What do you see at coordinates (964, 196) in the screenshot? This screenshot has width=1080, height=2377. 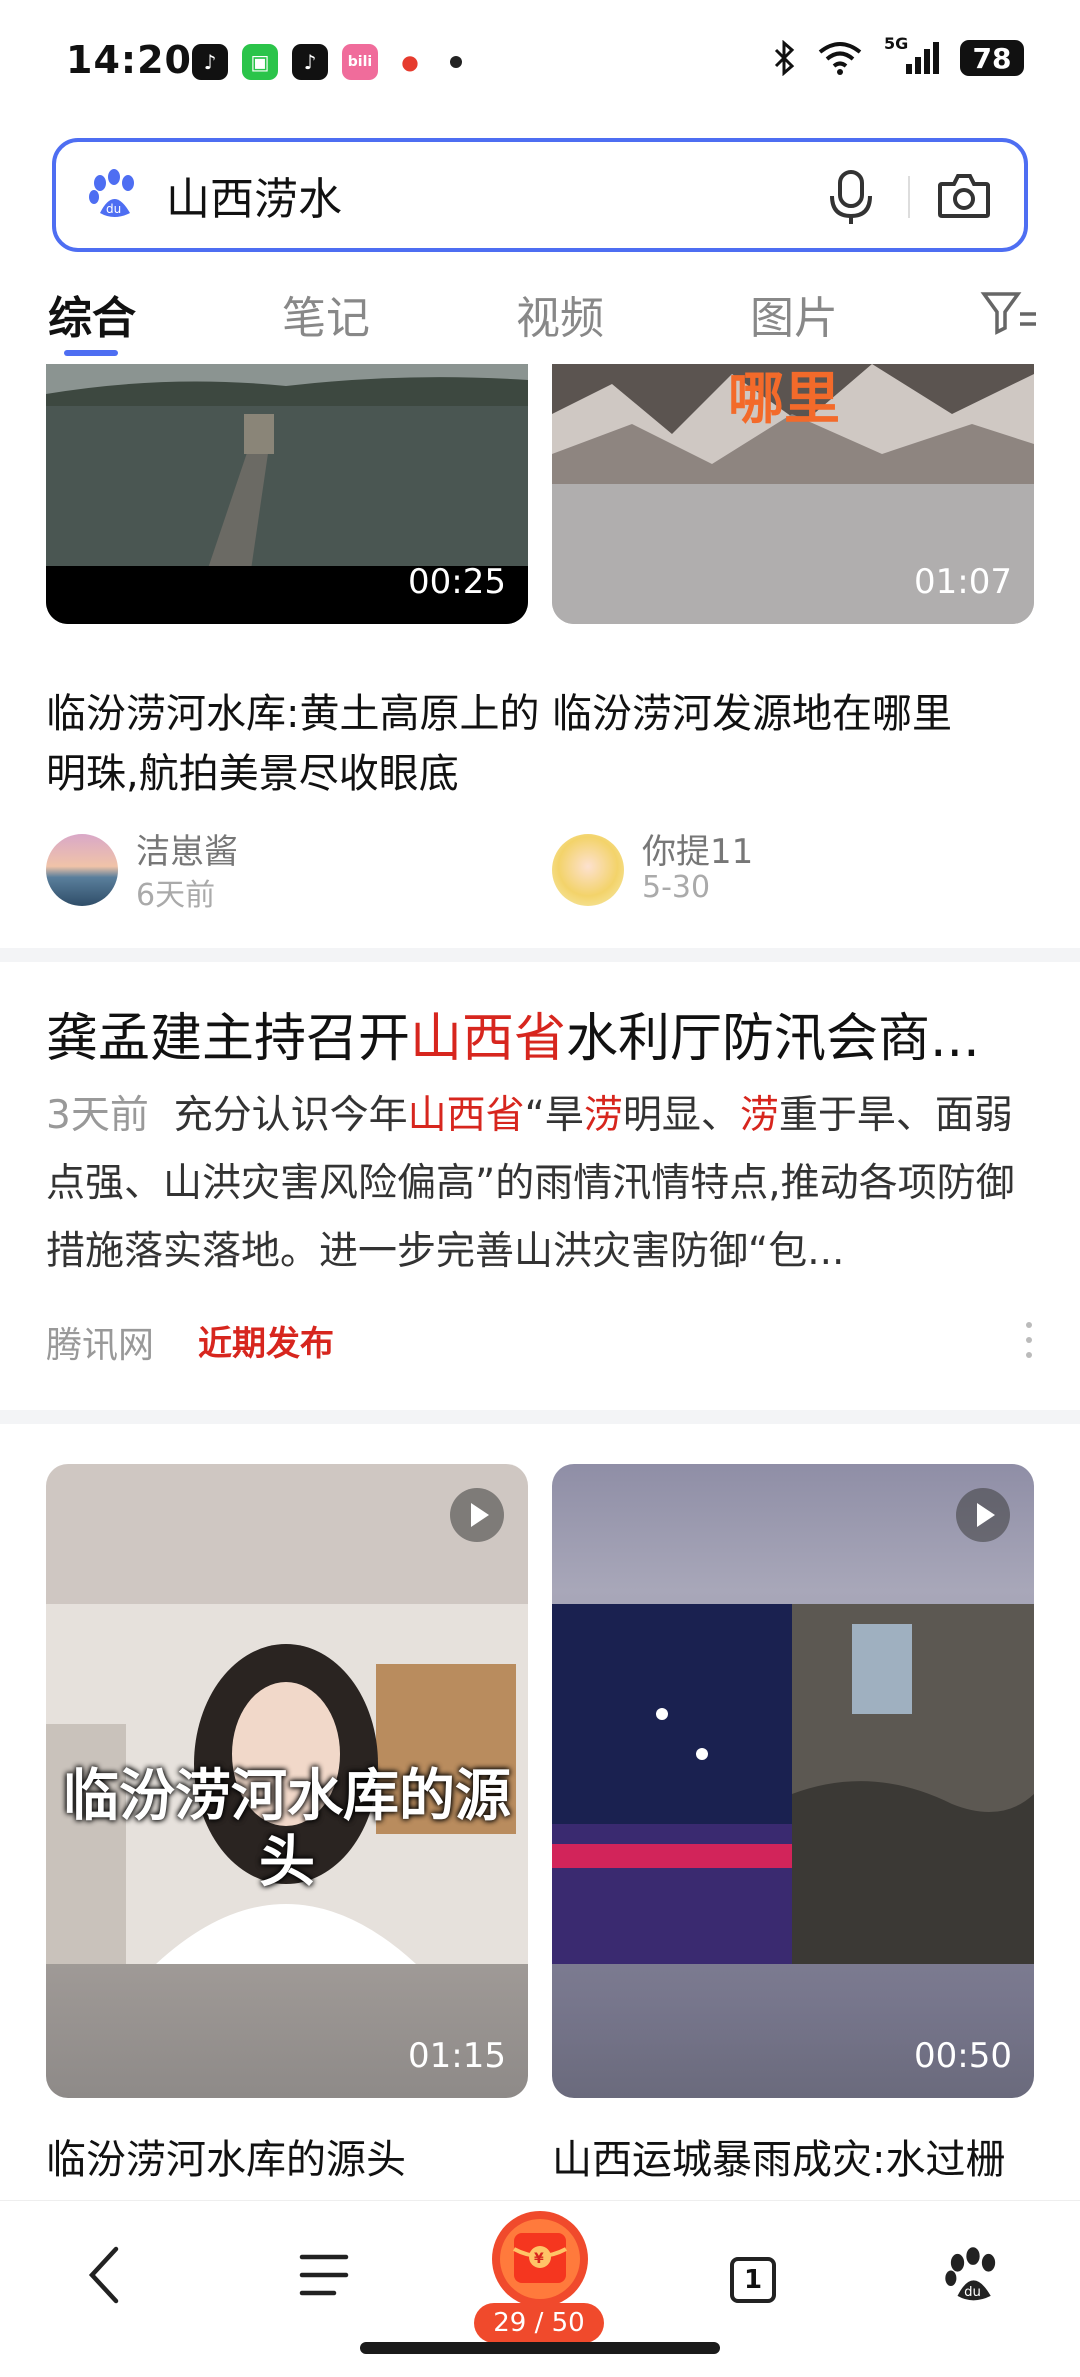 I see `camera-icon` at bounding box center [964, 196].